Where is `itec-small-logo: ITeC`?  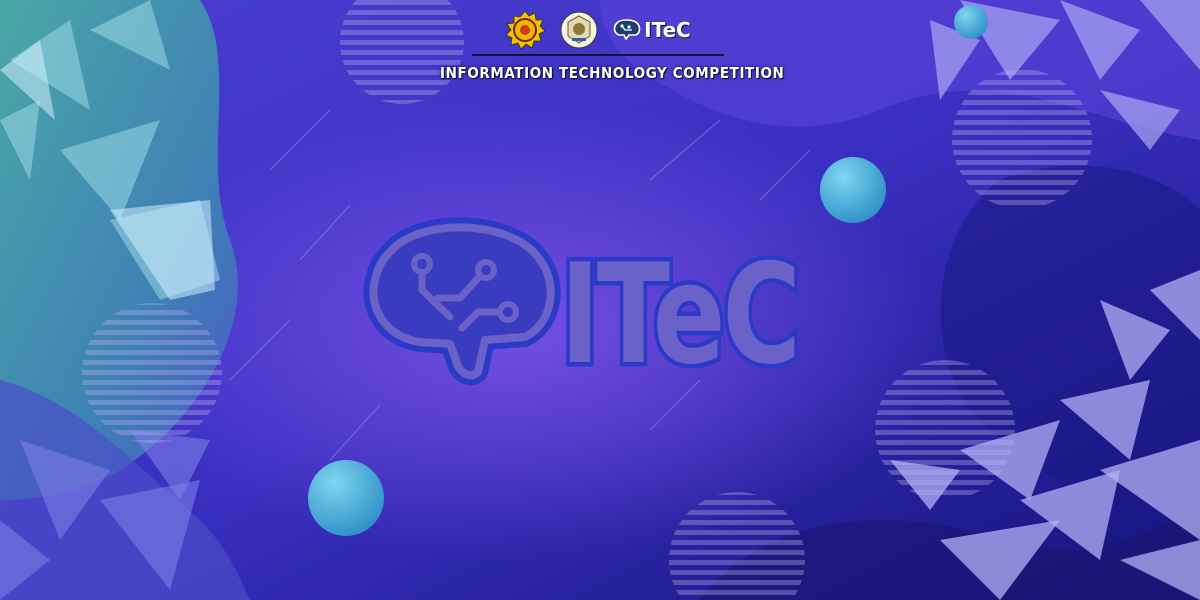
itec-small-logo: ITeC is located at coordinates (652, 30).